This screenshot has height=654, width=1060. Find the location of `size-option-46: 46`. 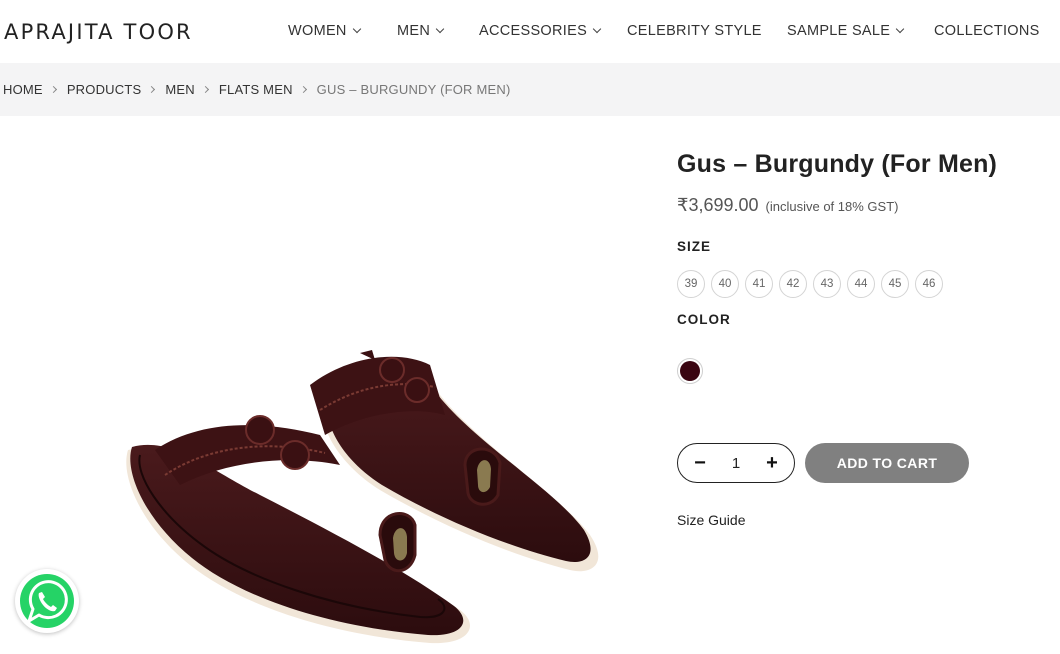

size-option-46: 46 is located at coordinates (929, 284).